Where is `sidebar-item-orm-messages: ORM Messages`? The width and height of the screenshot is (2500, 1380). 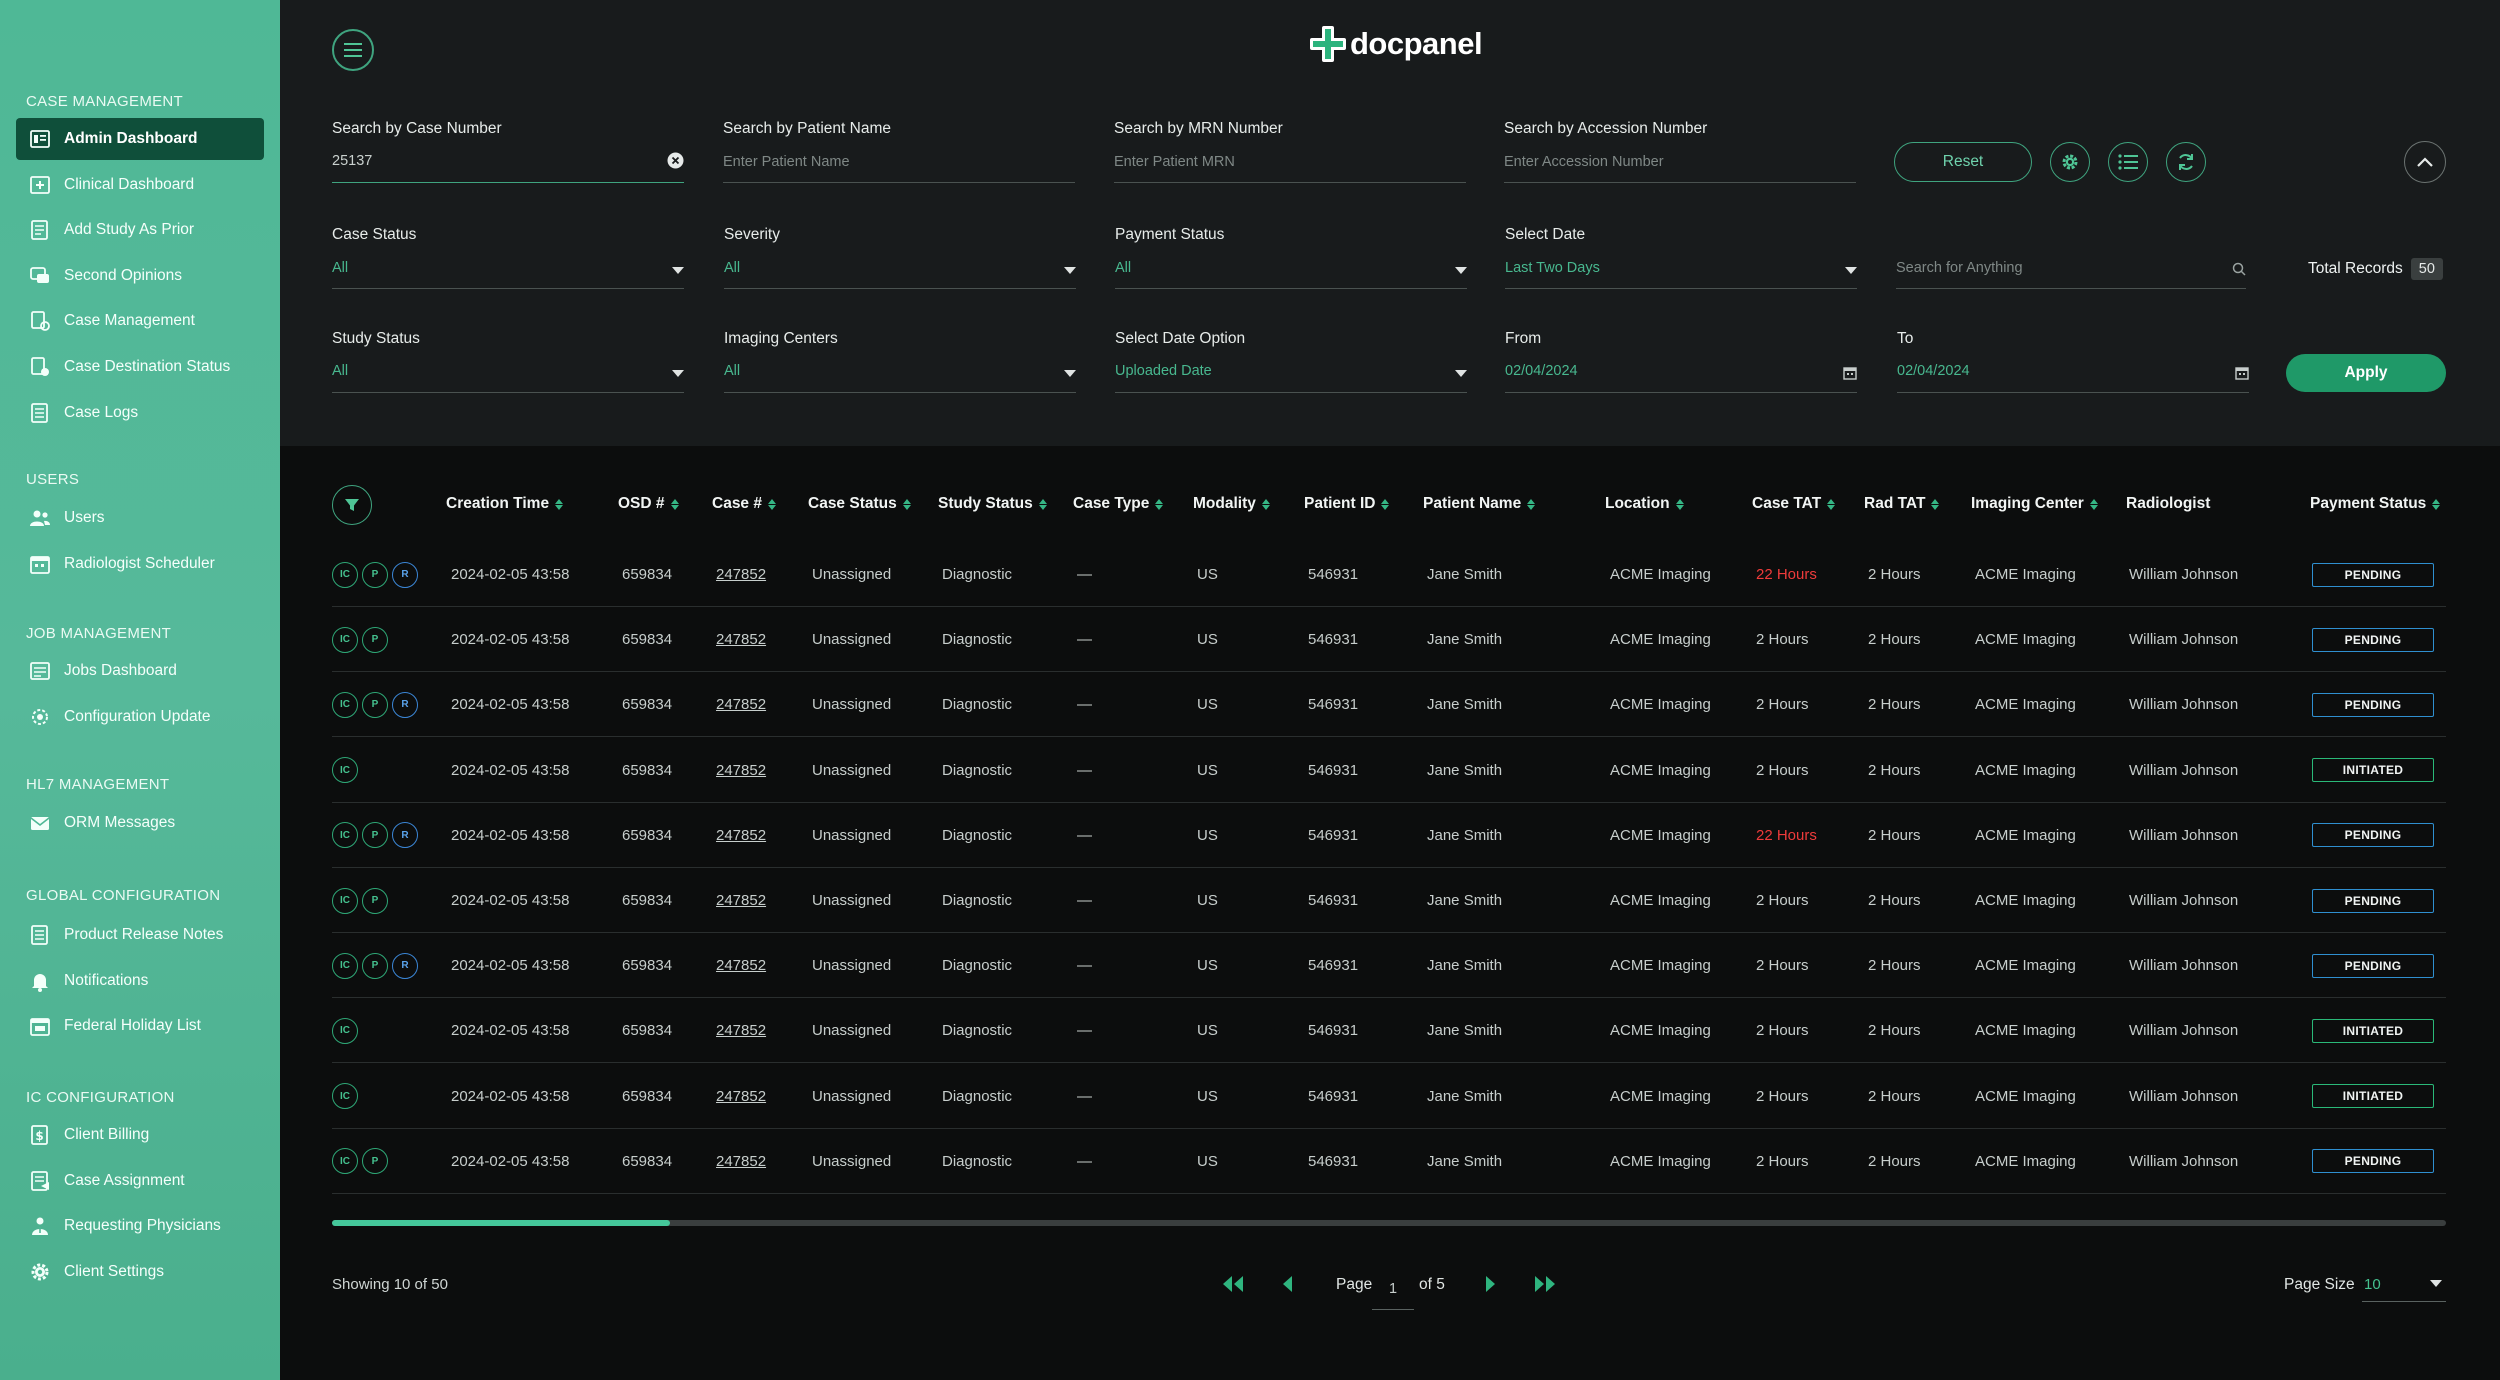
sidebar-item-orm-messages: ORM Messages is located at coordinates (140, 823).